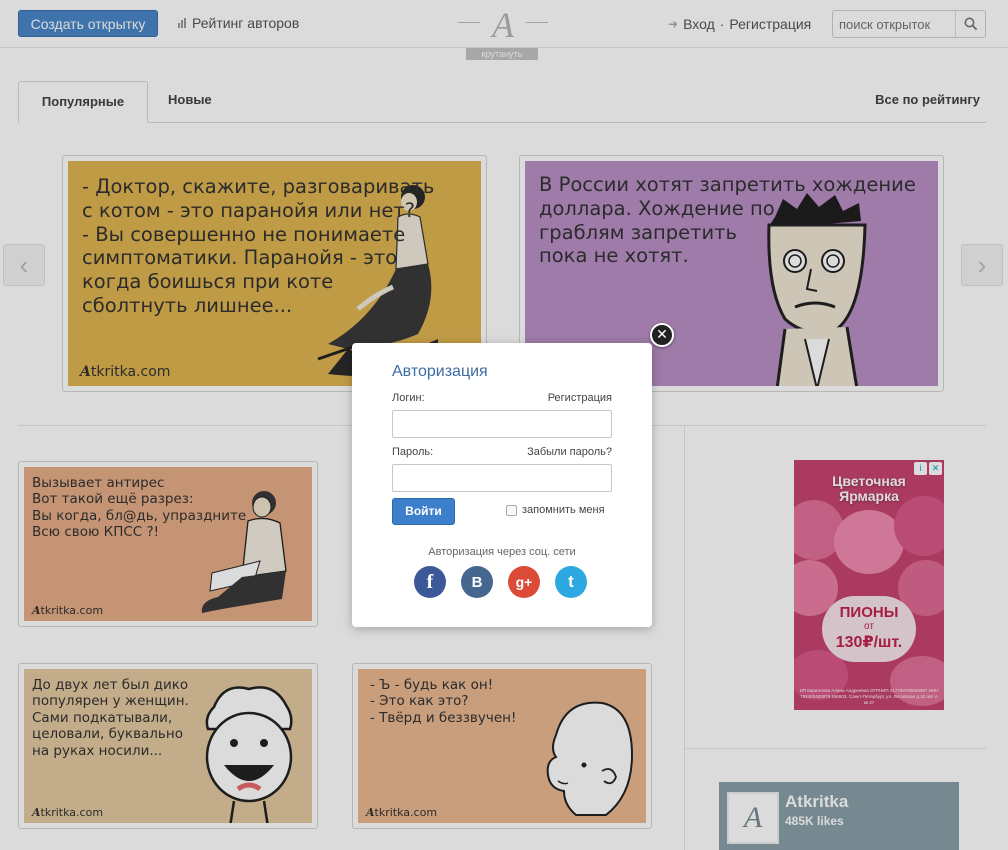 This screenshot has height=850, width=1008. Describe the element at coordinates (408, 398) in the screenshot. I see `login-label: Логин:` at that location.